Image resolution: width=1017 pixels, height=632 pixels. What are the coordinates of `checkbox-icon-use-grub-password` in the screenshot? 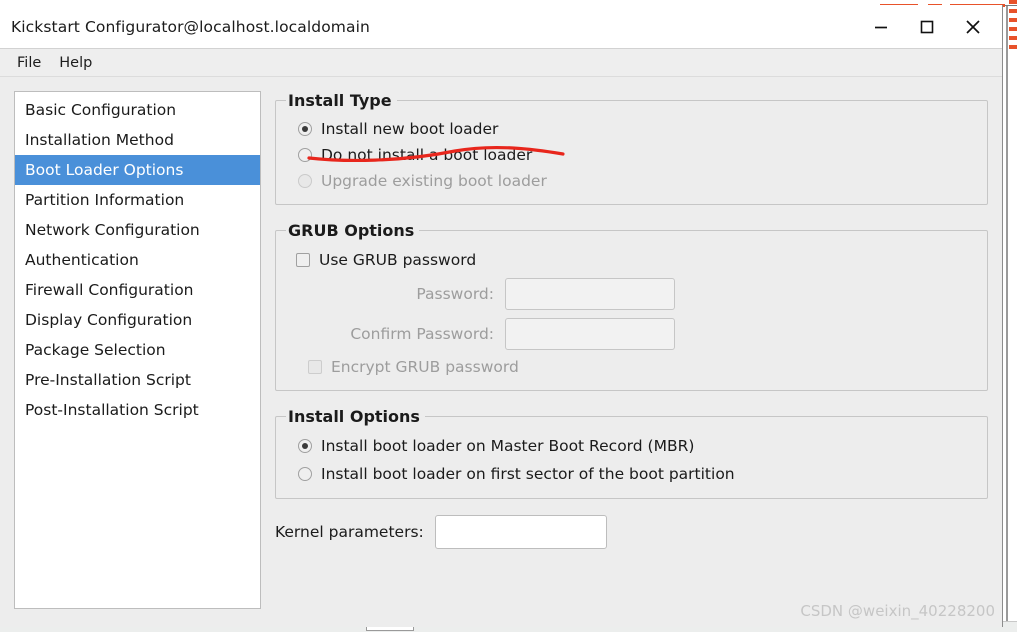 It's located at (303, 260).